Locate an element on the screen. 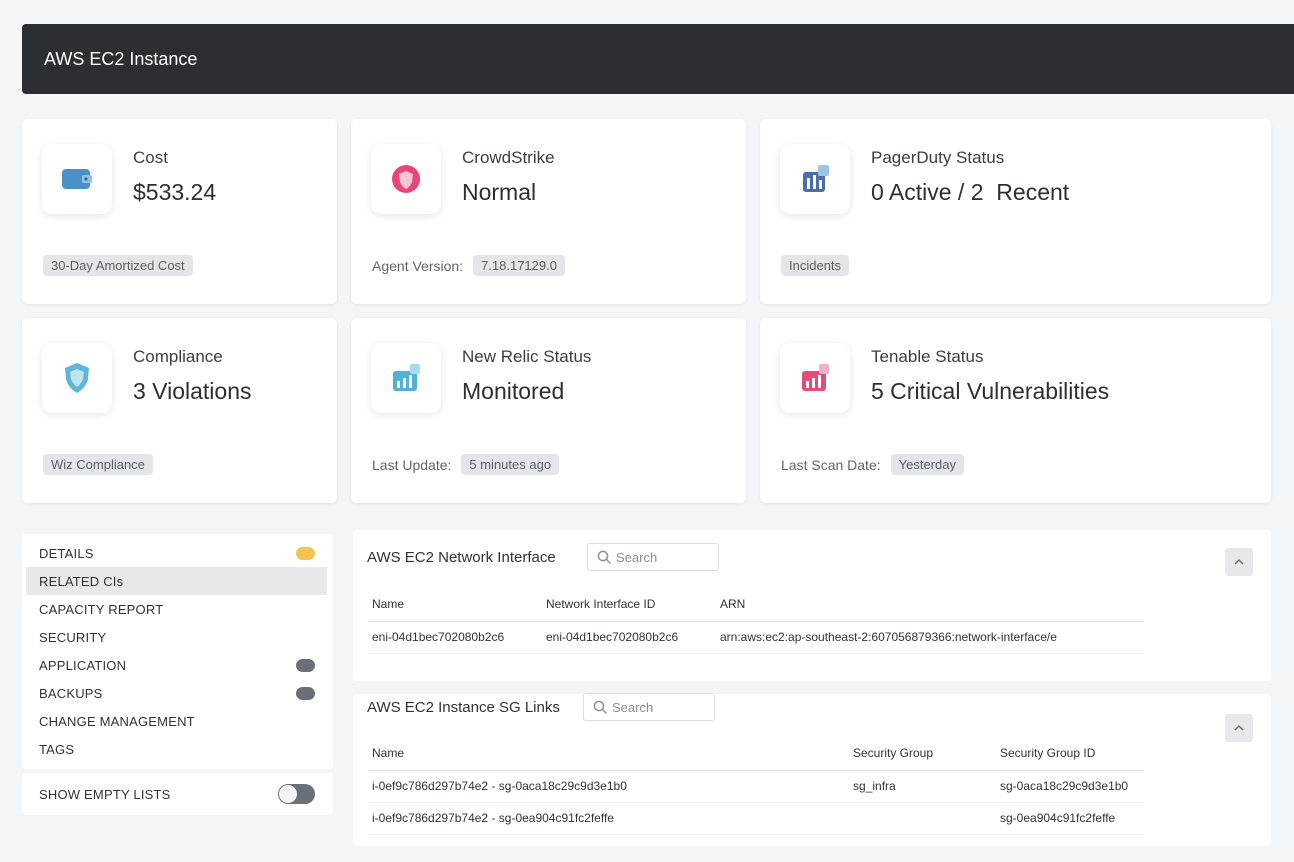  card-footer-label: Last Scan Date: is located at coordinates (831, 464).